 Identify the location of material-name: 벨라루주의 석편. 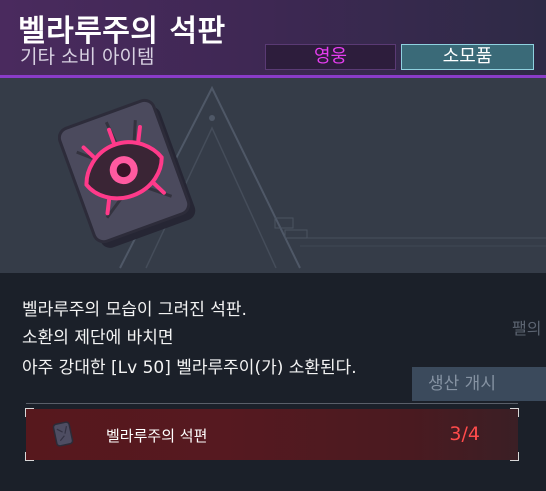
(157, 436).